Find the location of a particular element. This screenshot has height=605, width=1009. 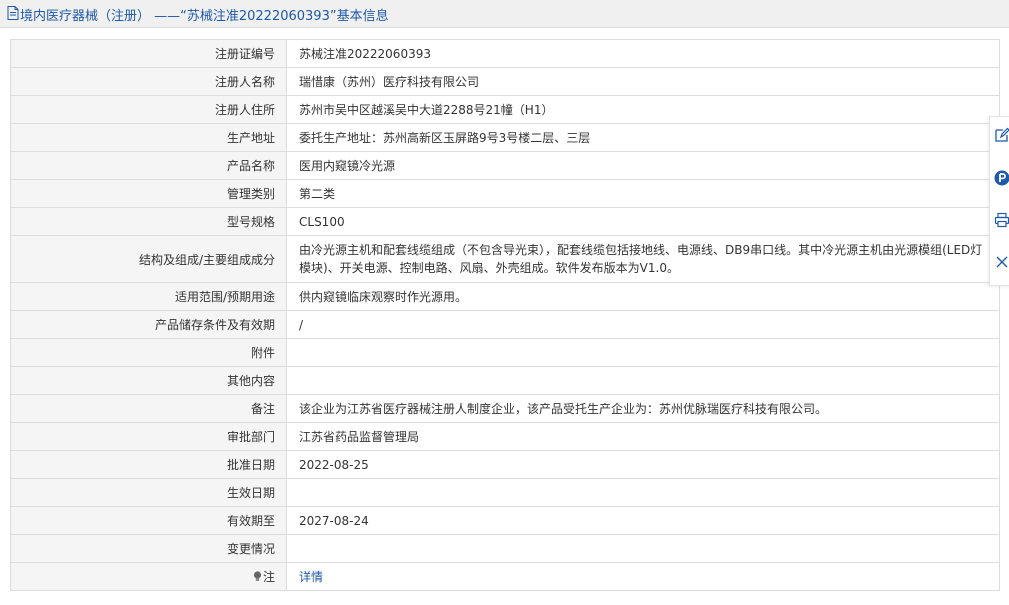

row-label: 生效日期 is located at coordinates (148, 492).